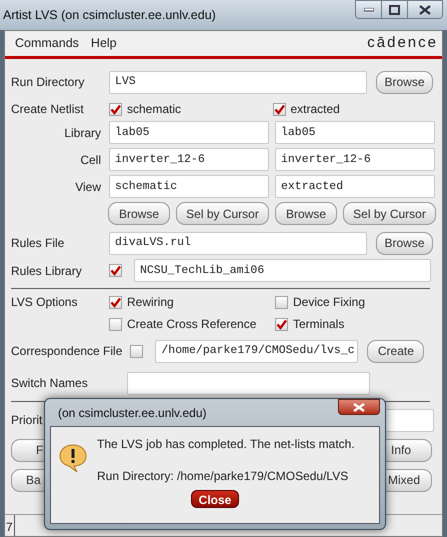 The image size is (447, 537). Describe the element at coordinates (150, 302) in the screenshot. I see `field-label: Rewiring` at that location.